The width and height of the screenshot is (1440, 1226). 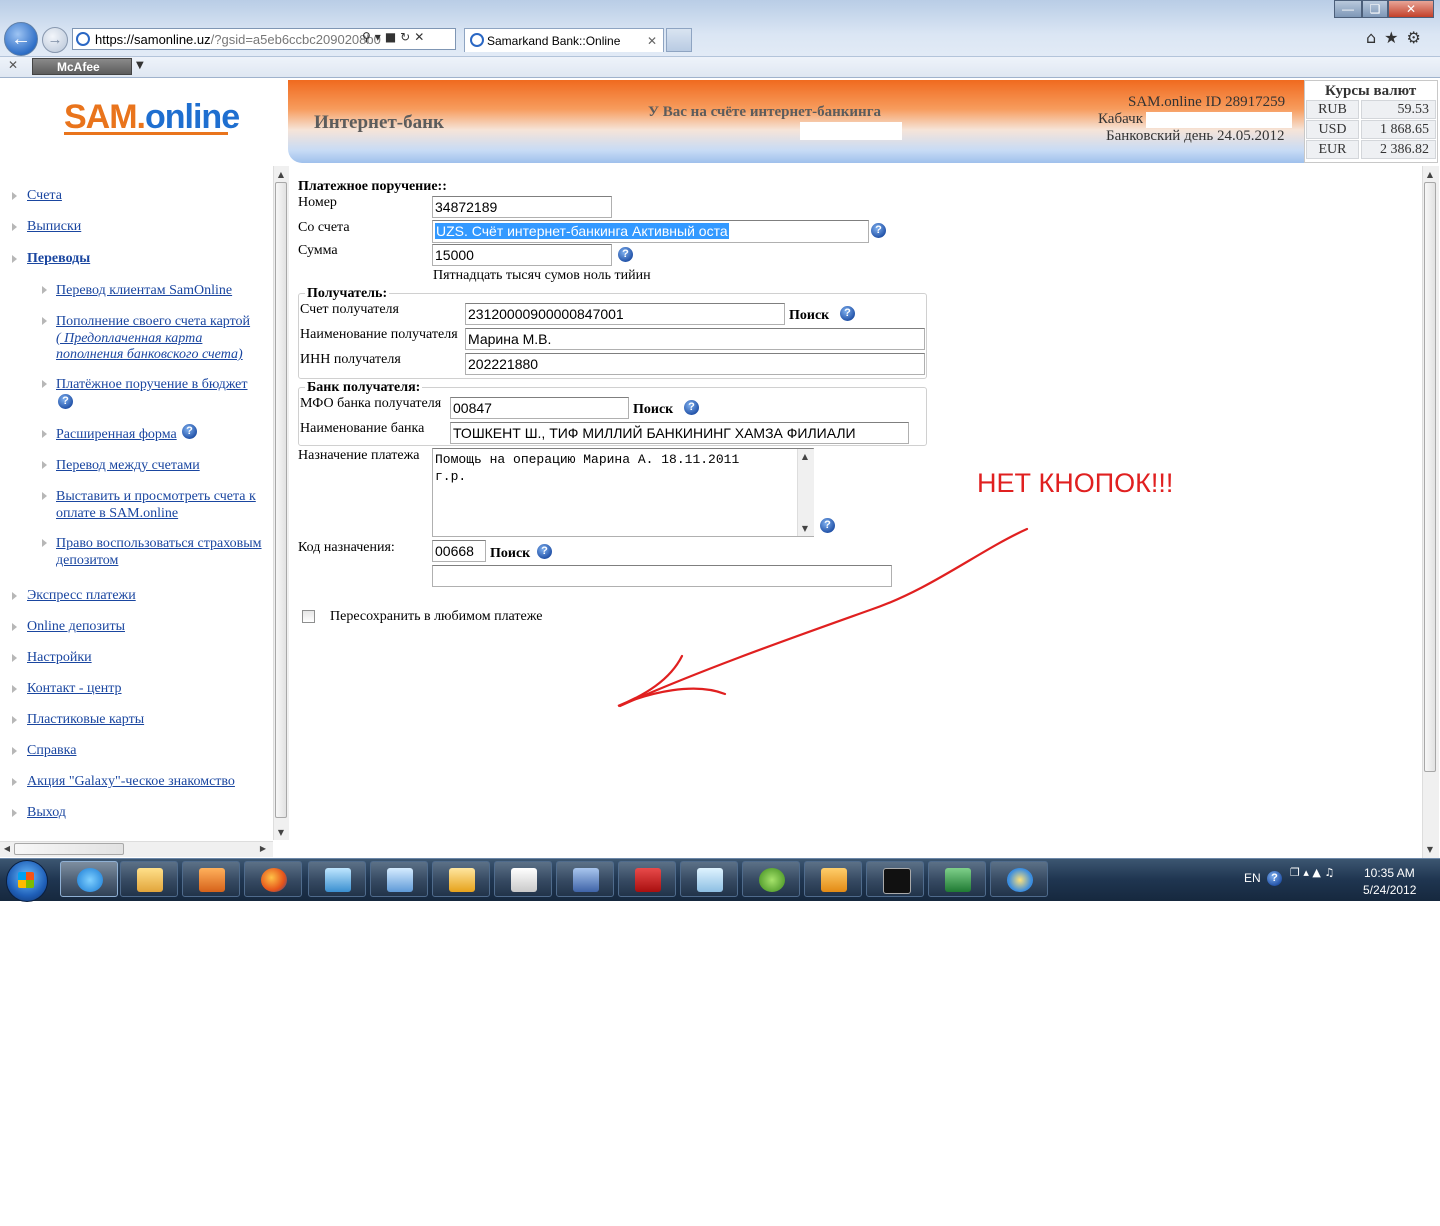 I want to click on clock-time: 10:35 AM, so click(x=1389, y=873).